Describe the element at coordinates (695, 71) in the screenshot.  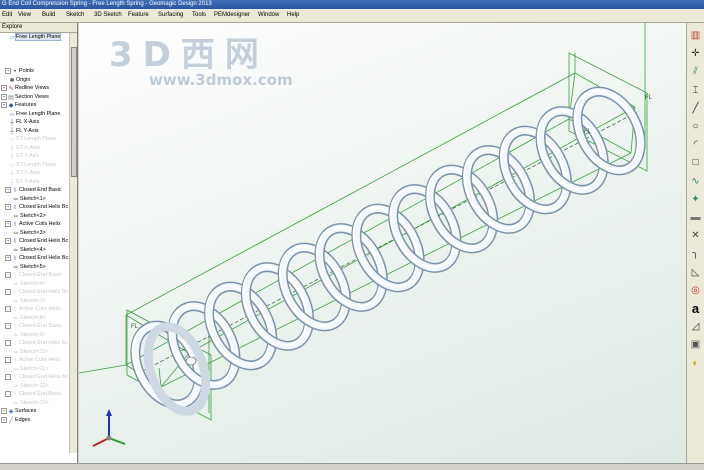
I see `parallel-lines-icon: ⫽` at that location.